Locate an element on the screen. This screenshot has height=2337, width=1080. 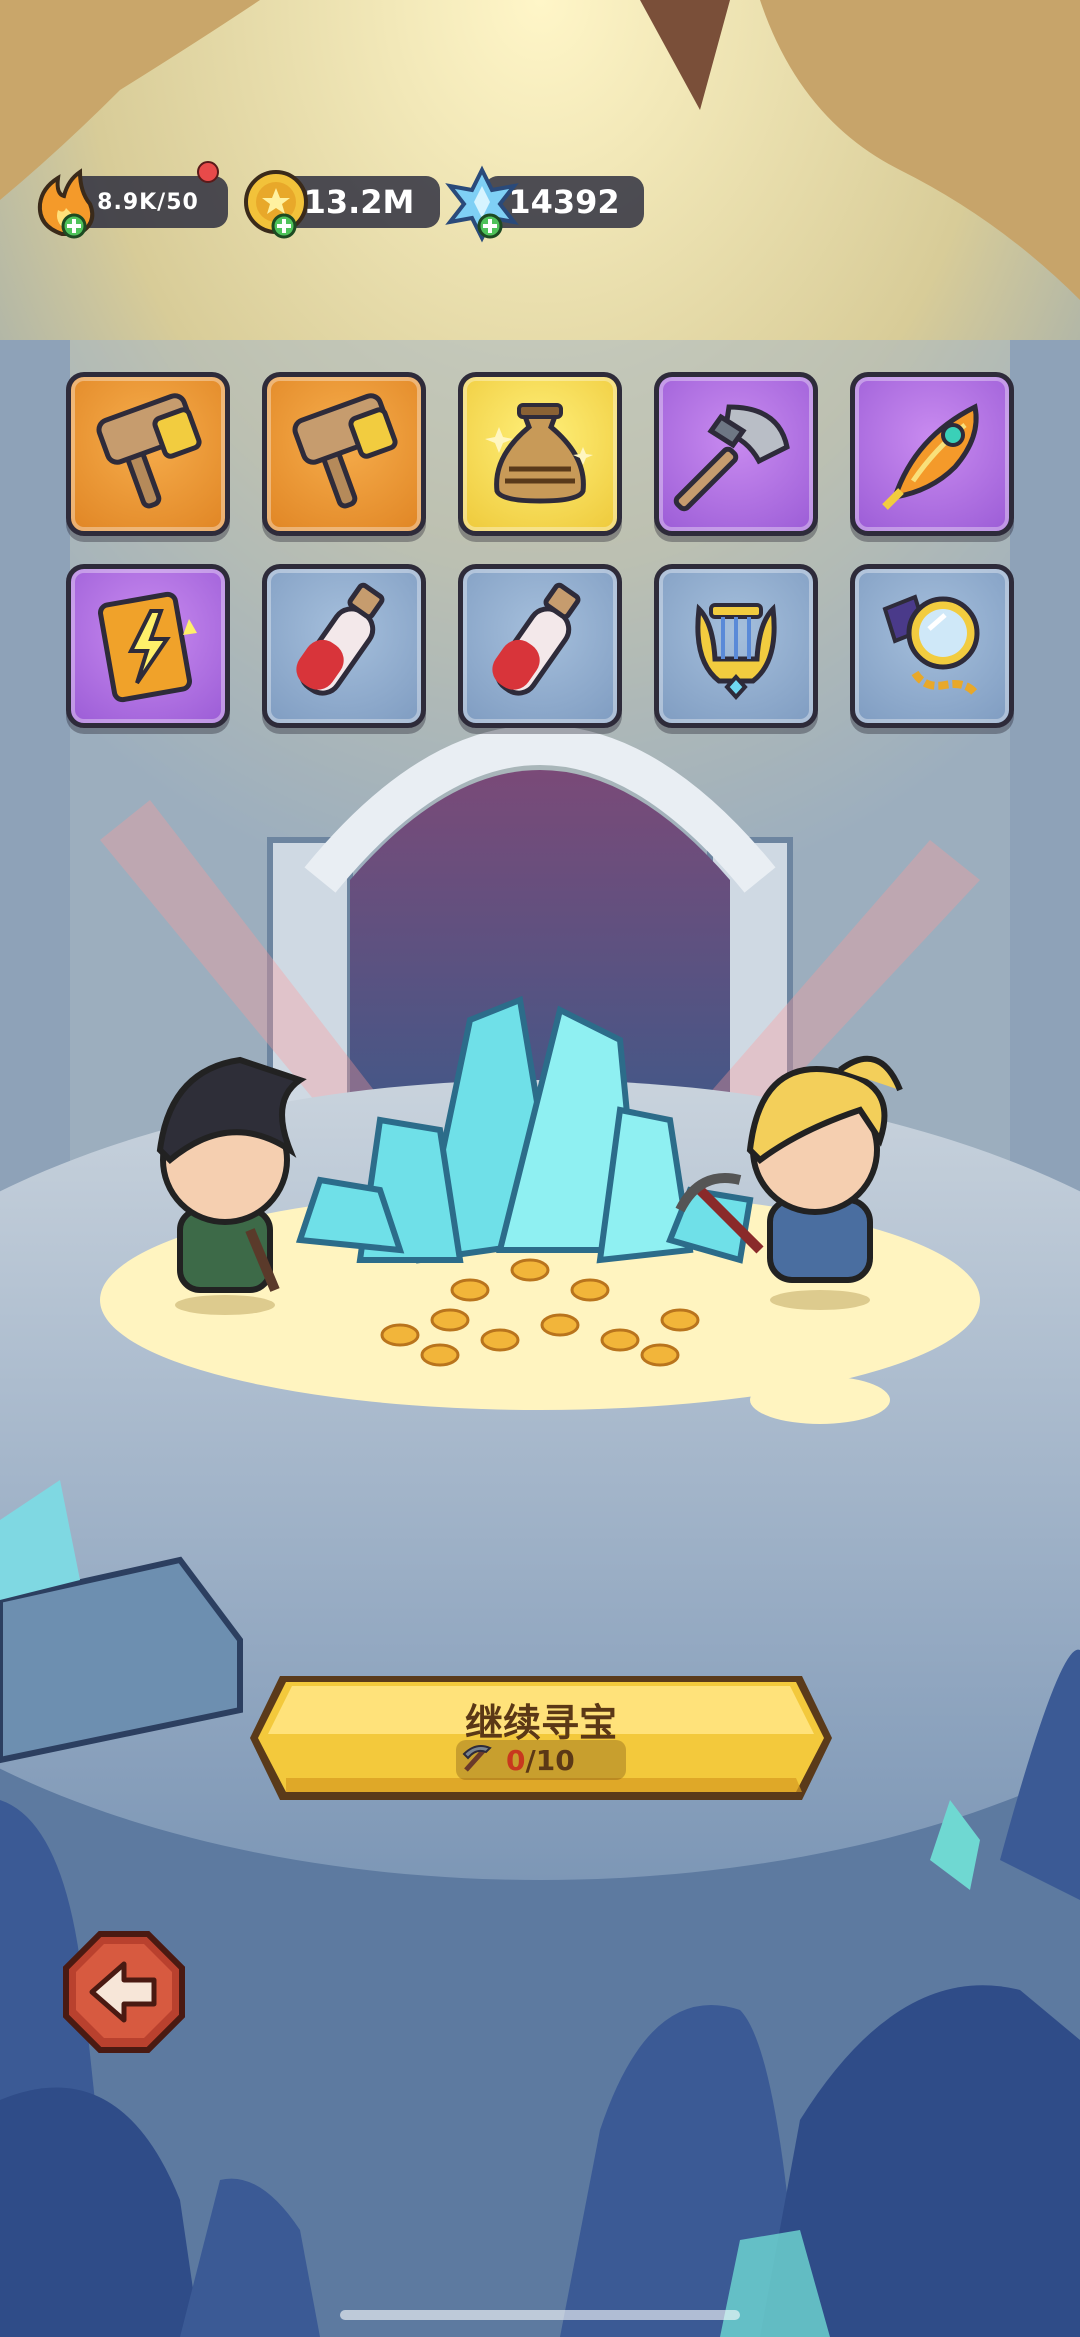
continue-label: 继续寻宝 is located at coordinates (540, 1723).